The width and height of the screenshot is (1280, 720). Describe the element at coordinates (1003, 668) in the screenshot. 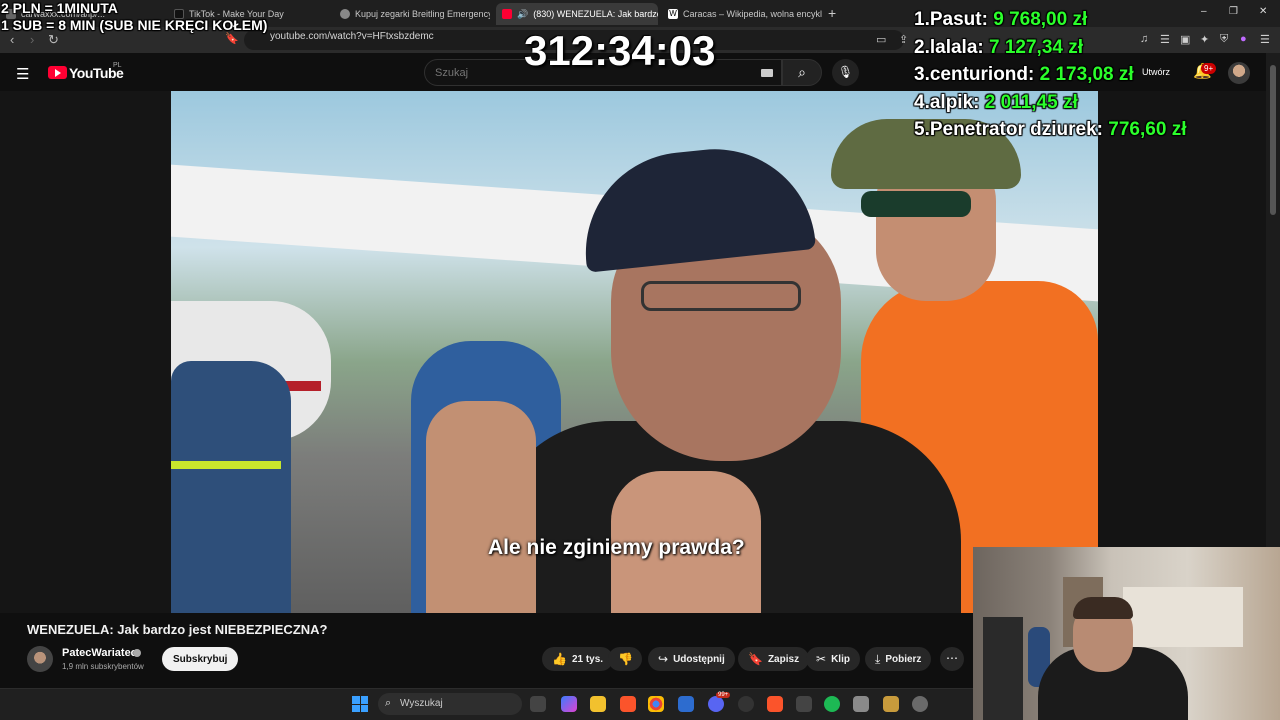

I see `webcam-chair` at that location.